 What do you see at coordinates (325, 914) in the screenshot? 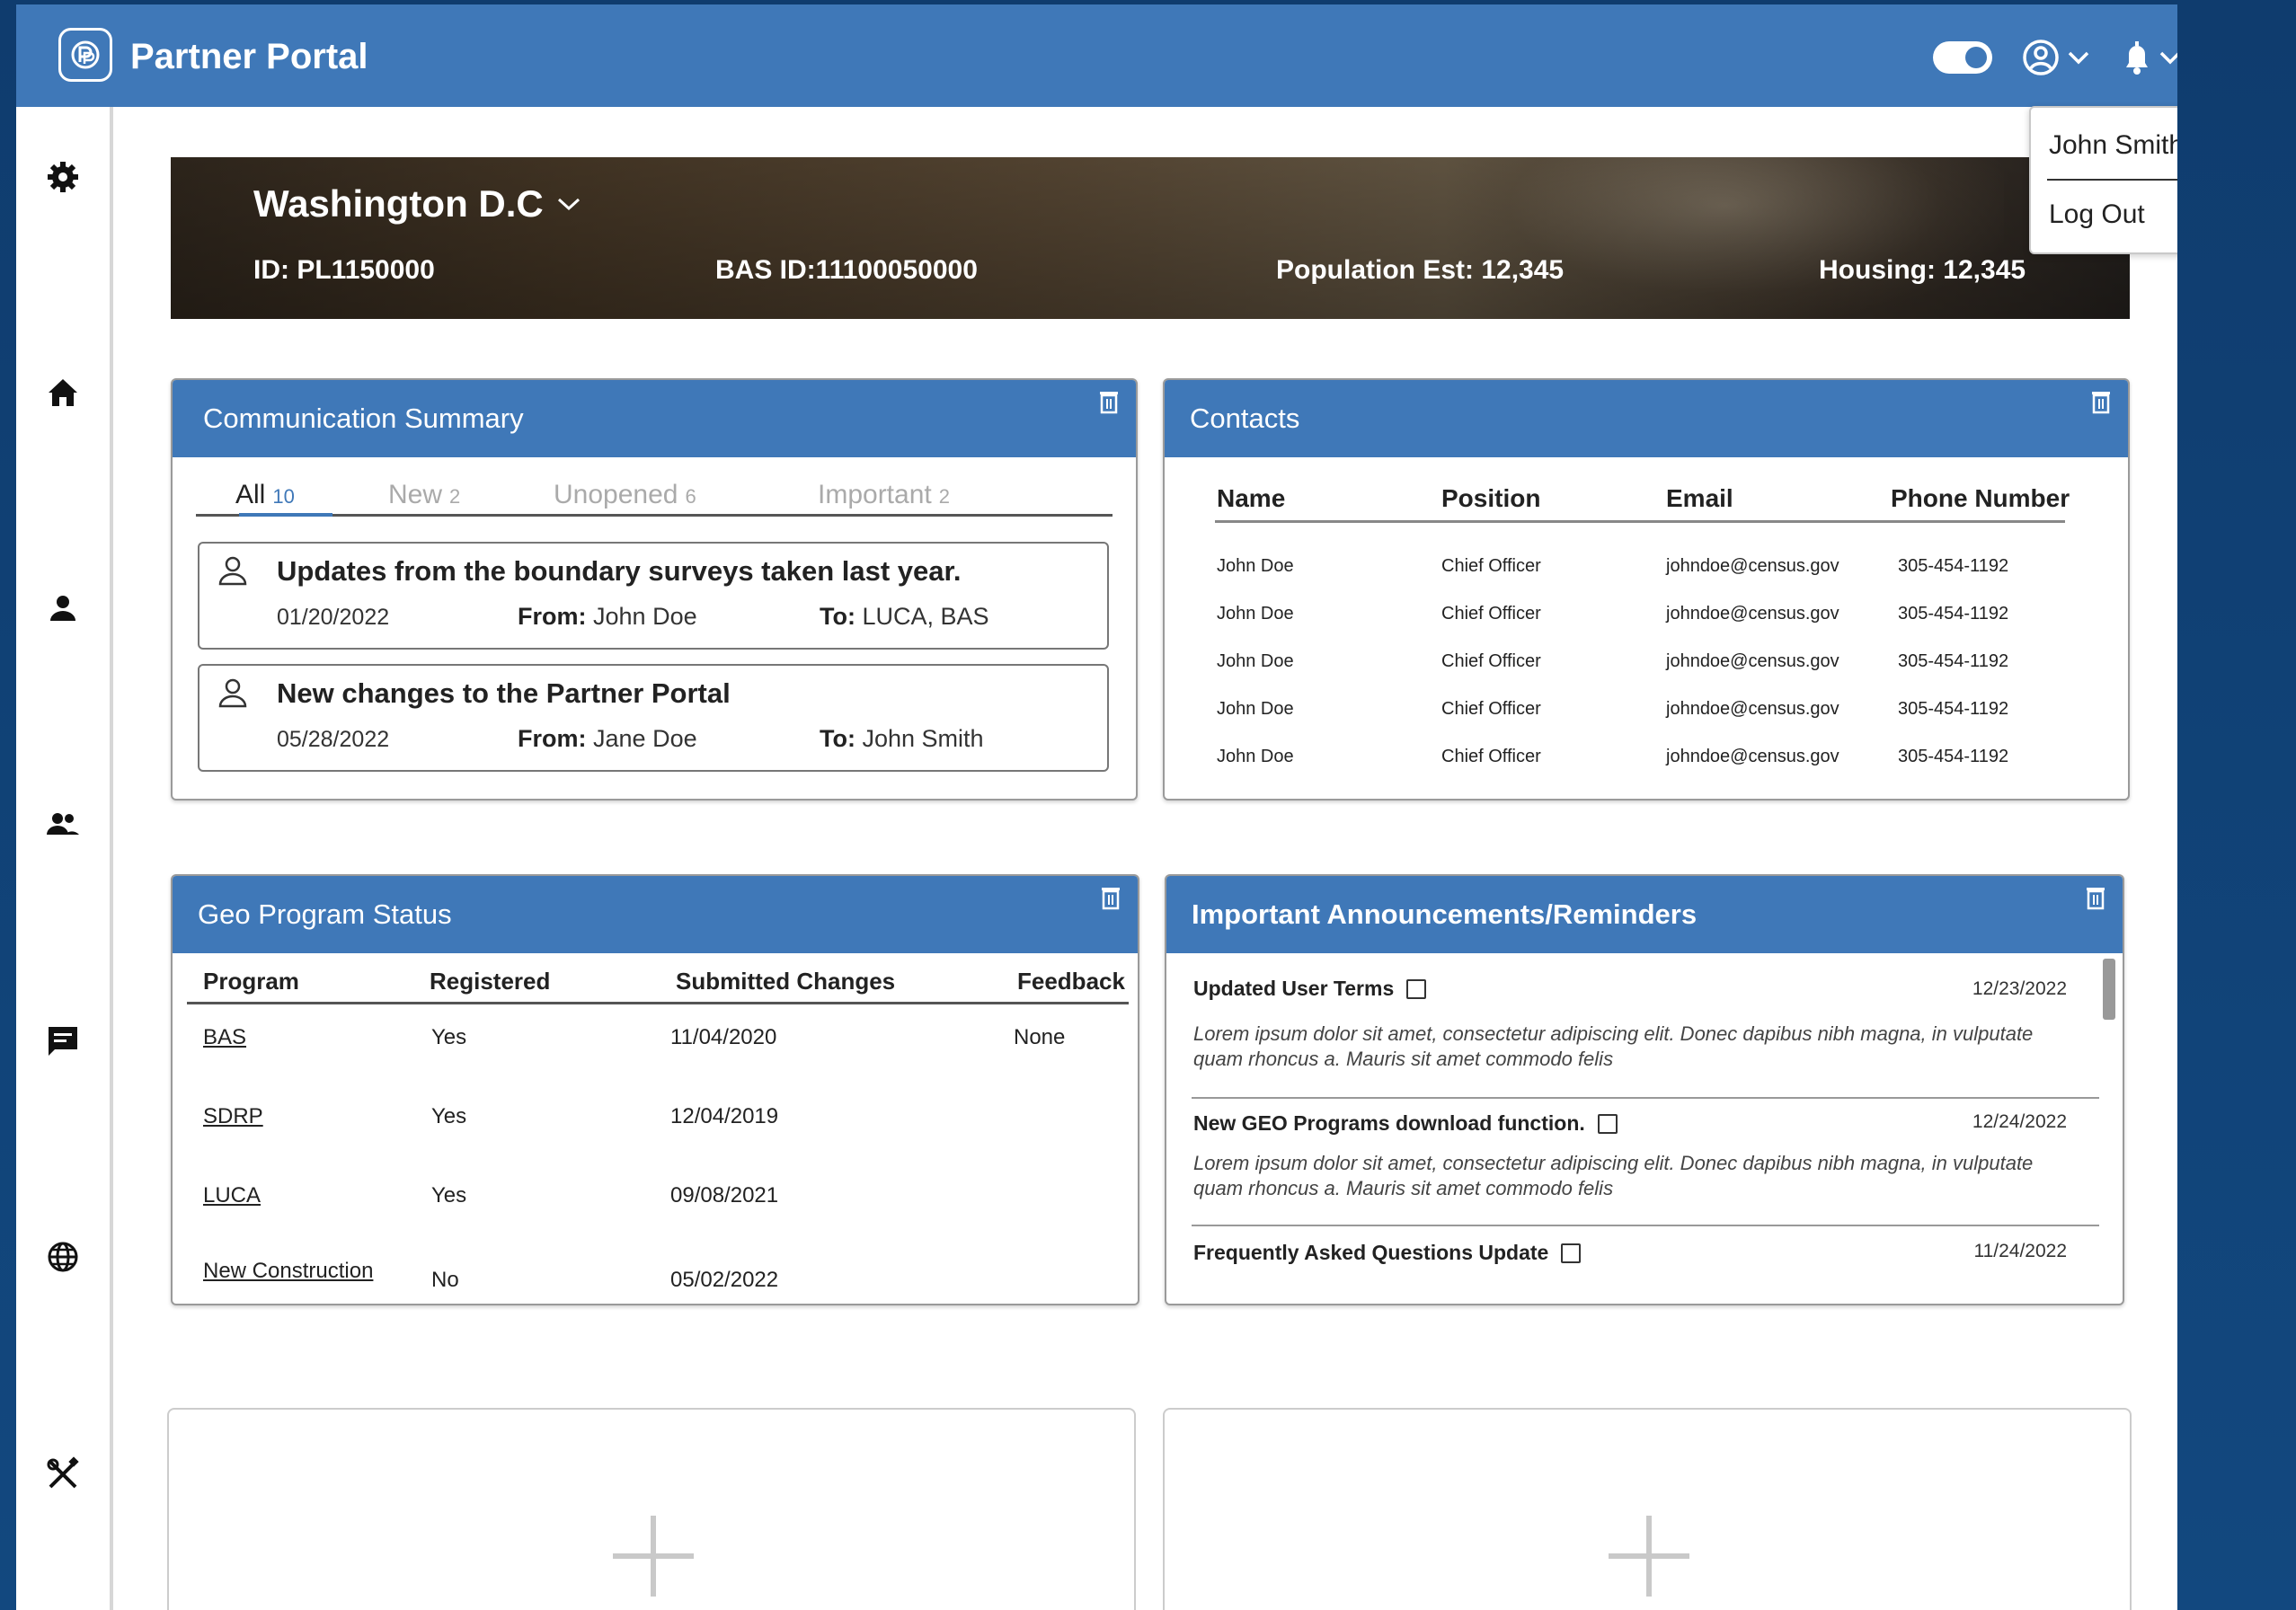
I see `card-title: Geo Program Status` at bounding box center [325, 914].